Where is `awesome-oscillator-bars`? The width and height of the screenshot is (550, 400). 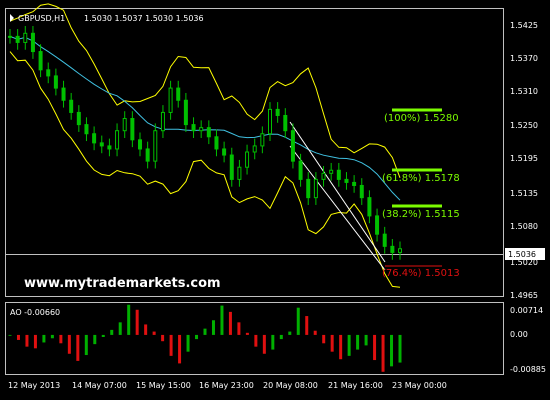 awesome-oscillator-bars is located at coordinates (205, 338).